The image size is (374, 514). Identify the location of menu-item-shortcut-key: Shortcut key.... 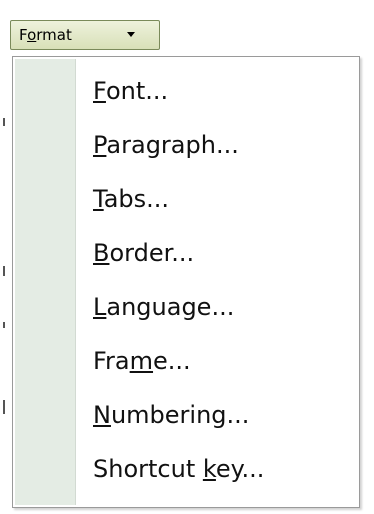
(223, 469).